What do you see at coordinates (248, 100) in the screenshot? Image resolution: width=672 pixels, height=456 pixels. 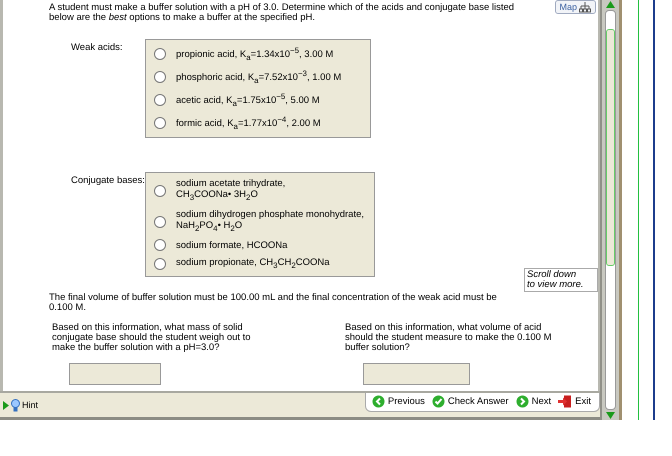 I see `option-label: acetic acid, K$_{a}$=1.75x10$^{−5}$, 5.00 M` at bounding box center [248, 100].